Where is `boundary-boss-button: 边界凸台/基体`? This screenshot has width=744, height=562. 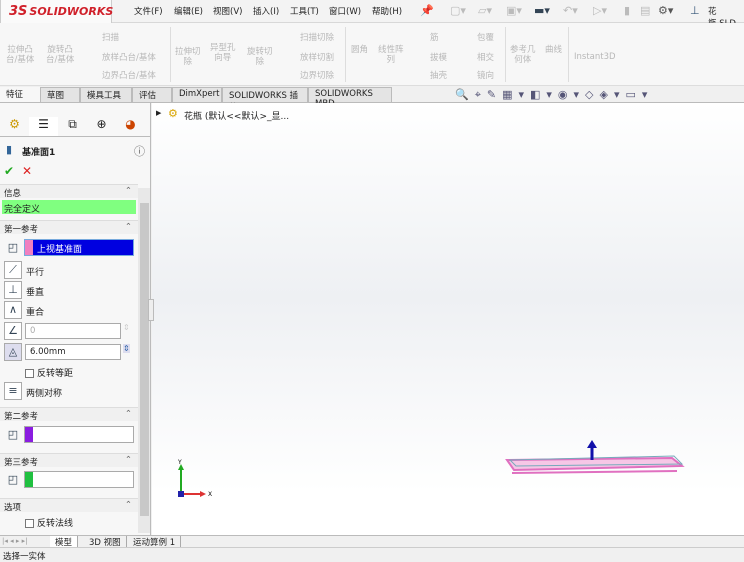
boundary-boss-button: 边界凸台/基体 is located at coordinates (129, 75).